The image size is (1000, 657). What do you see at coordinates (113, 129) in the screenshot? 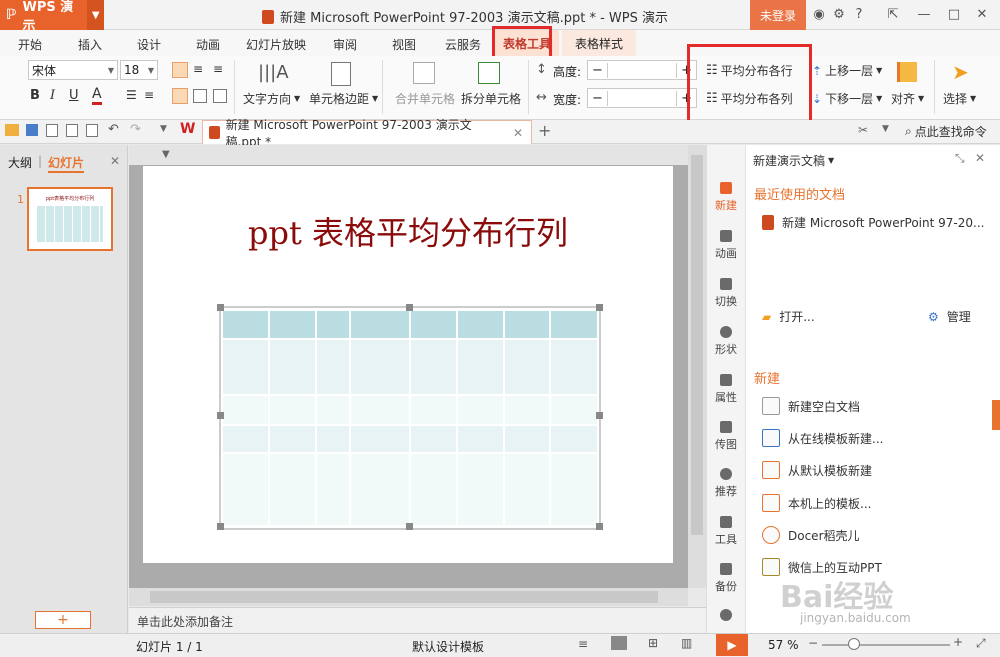
I see `undo-icon: ↶` at bounding box center [113, 129].